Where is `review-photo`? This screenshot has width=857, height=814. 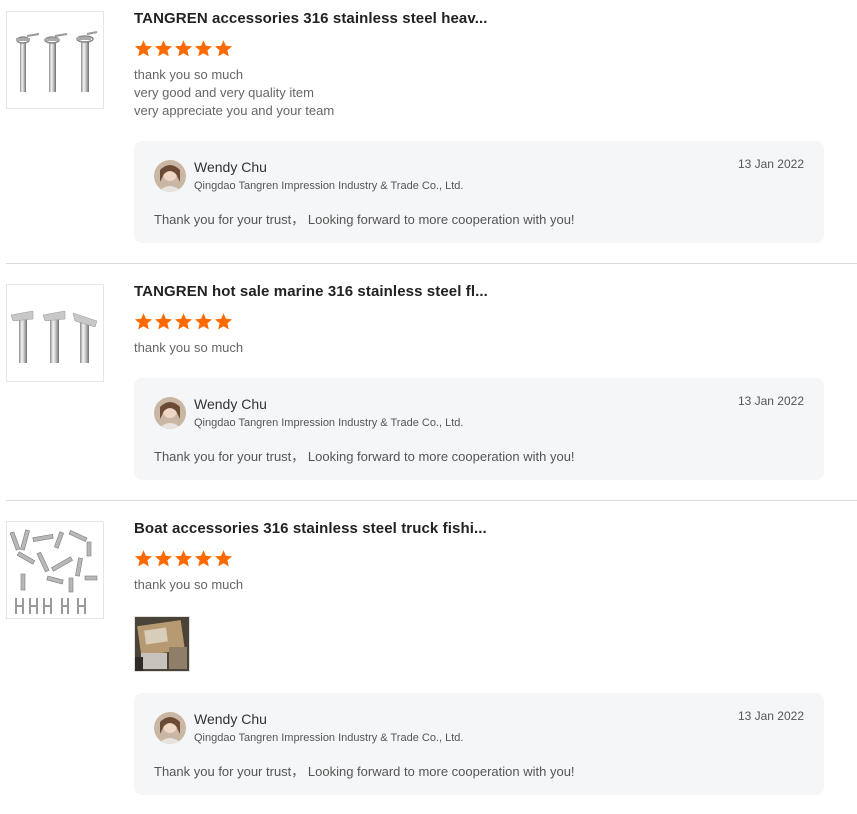 review-photo is located at coordinates (162, 644).